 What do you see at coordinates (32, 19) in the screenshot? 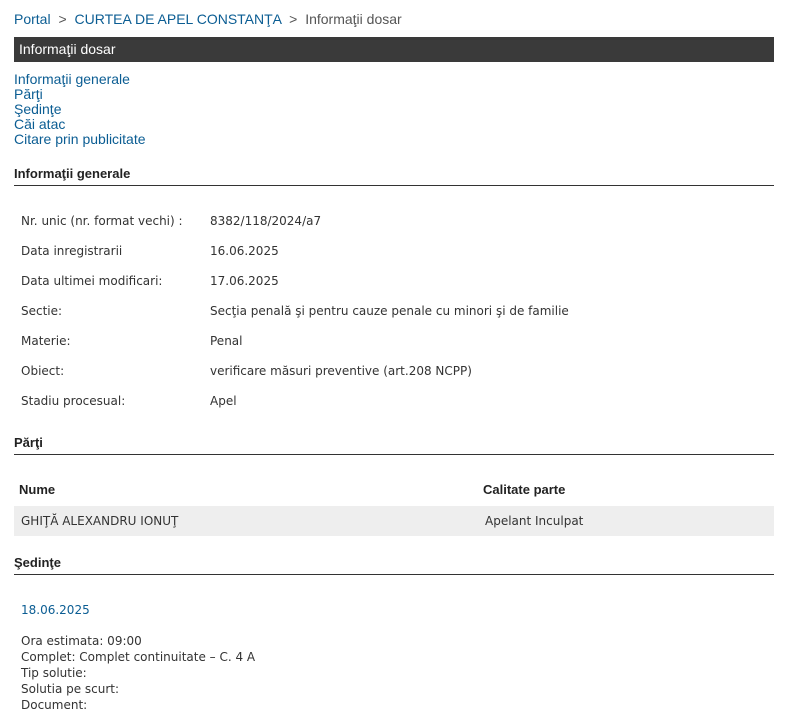
I see `breadcrumb-portal-link: Portal` at bounding box center [32, 19].